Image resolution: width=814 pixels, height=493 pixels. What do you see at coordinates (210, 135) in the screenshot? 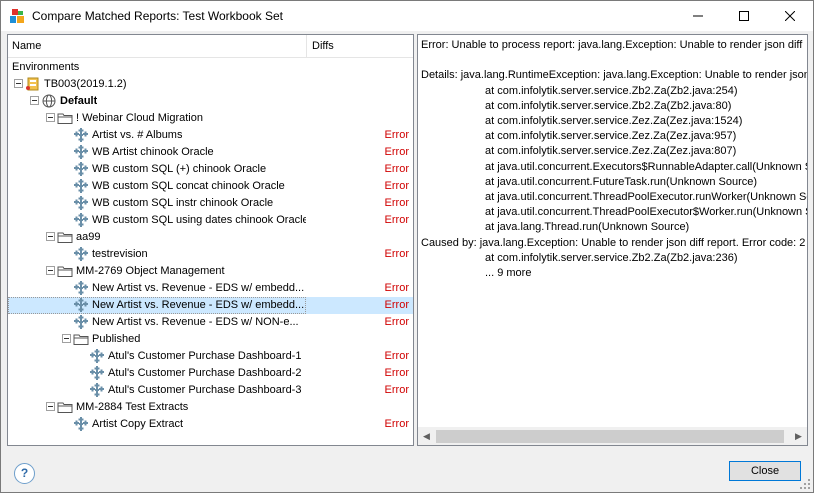
I see `tree-row: Artist vs. # Albums Error` at bounding box center [210, 135].